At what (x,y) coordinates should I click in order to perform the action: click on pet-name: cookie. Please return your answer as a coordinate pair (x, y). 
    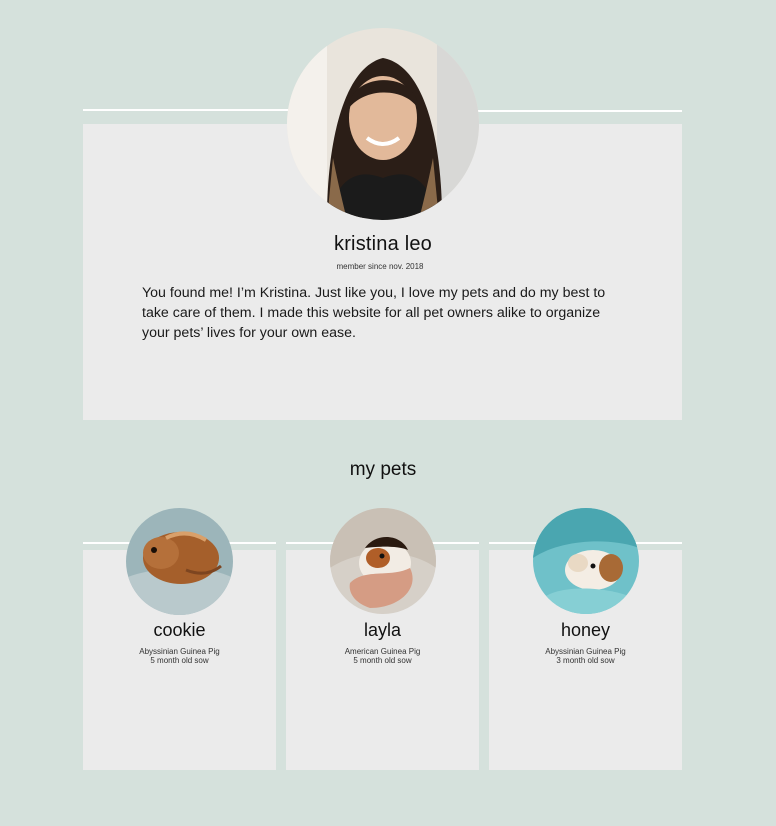
    Looking at the image, I should click on (179, 630).